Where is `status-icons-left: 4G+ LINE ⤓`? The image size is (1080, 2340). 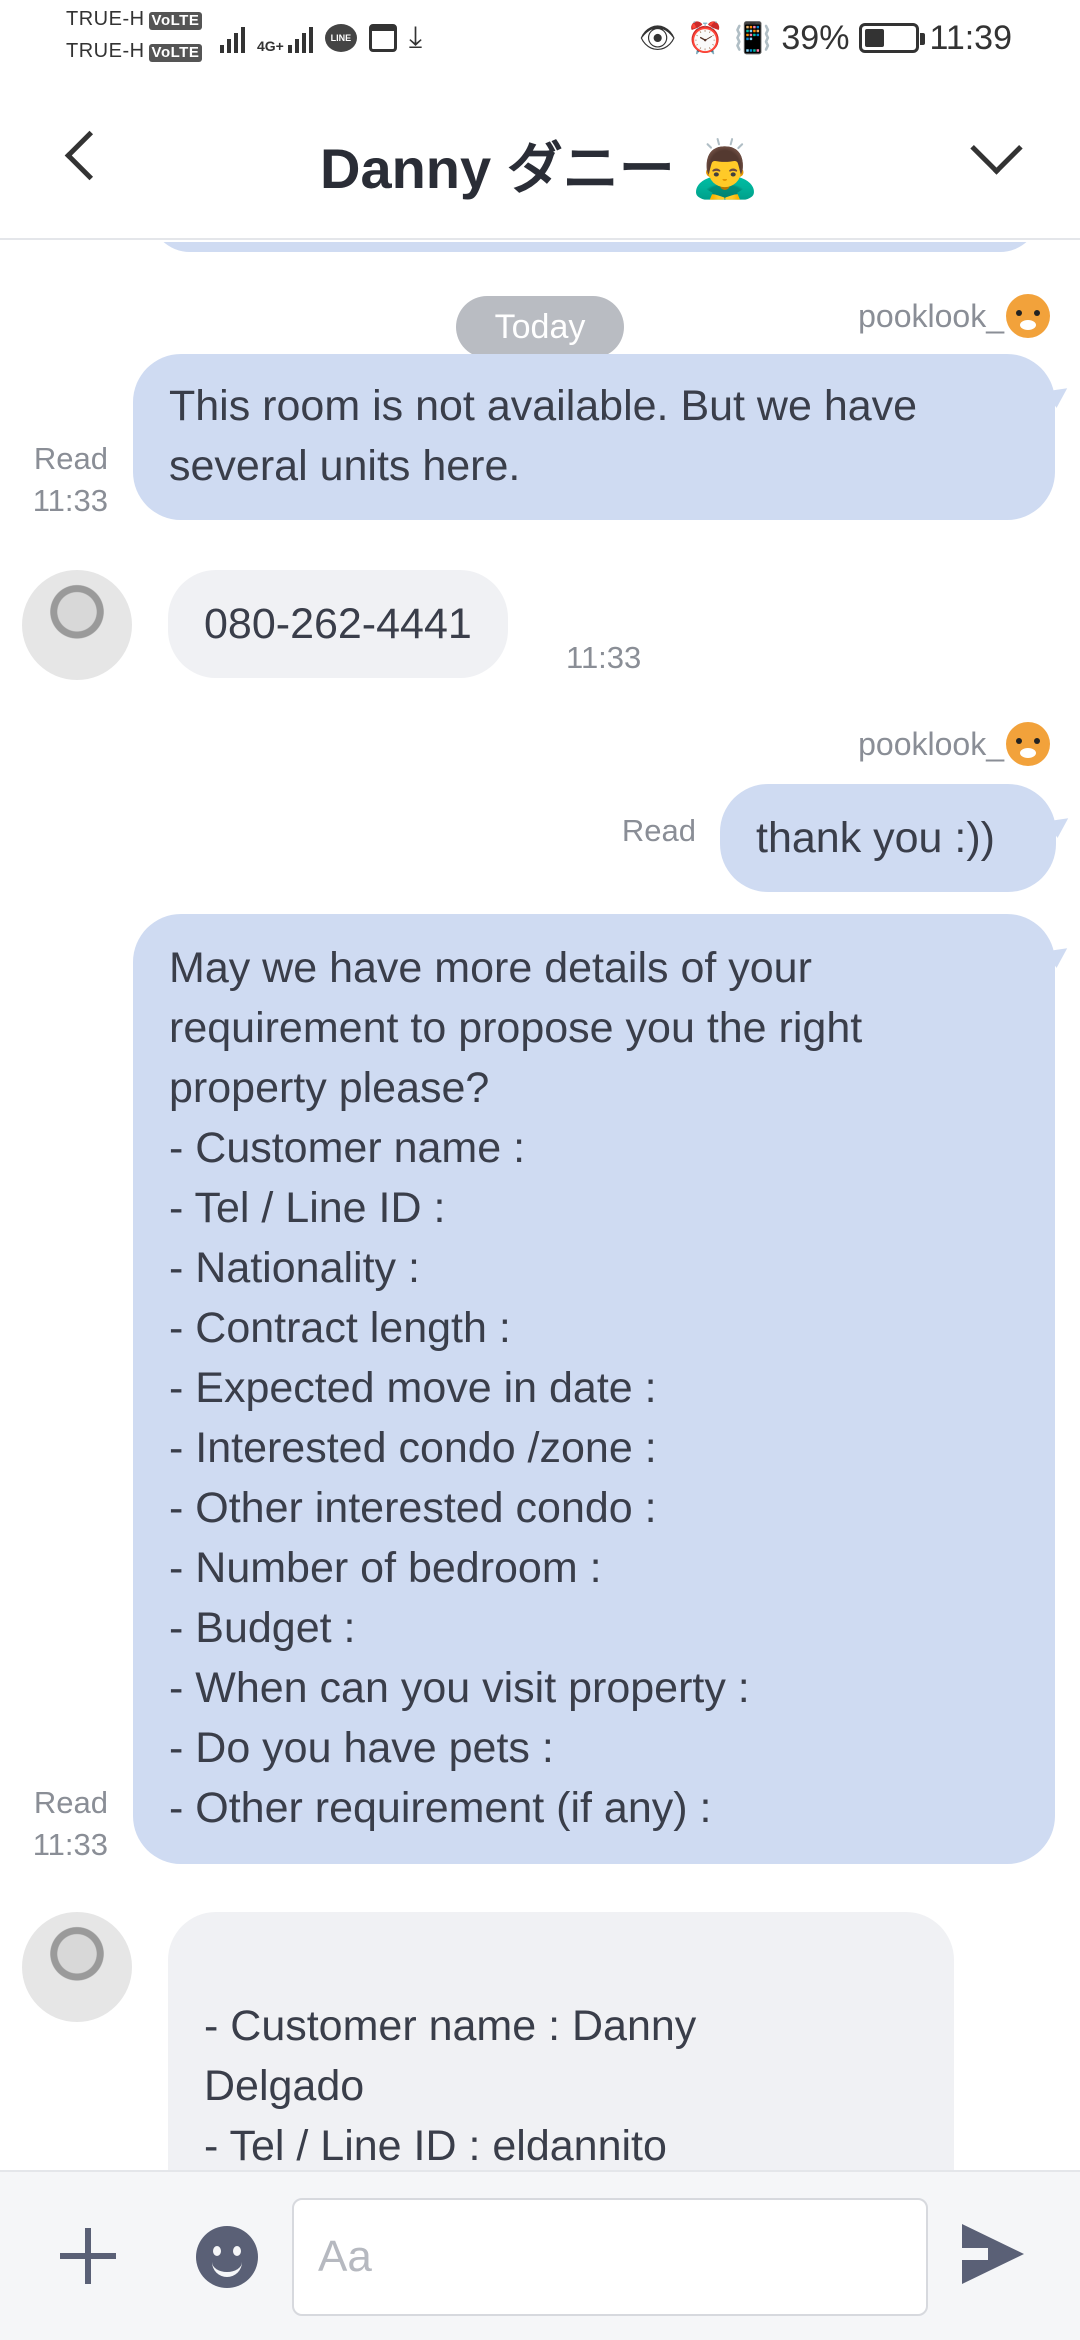 status-icons-left: 4G+ LINE ⤓ is located at coordinates (321, 38).